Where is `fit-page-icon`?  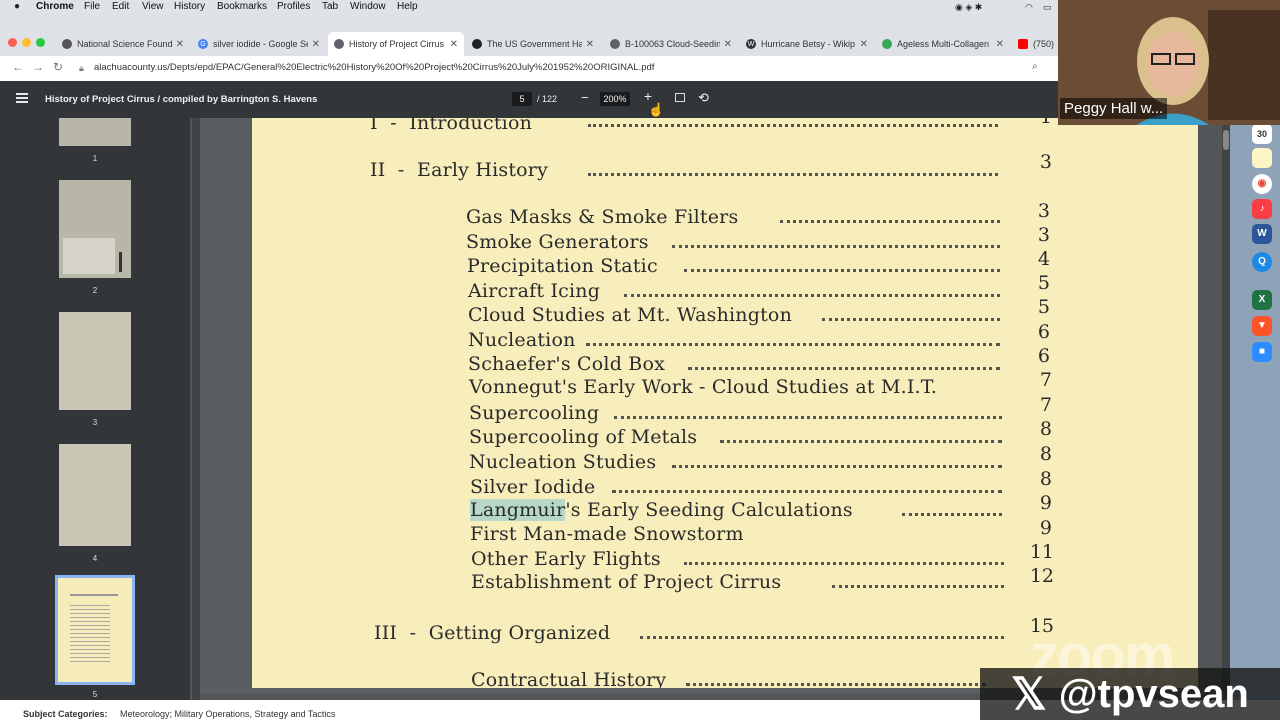
fit-page-icon is located at coordinates (680, 97).